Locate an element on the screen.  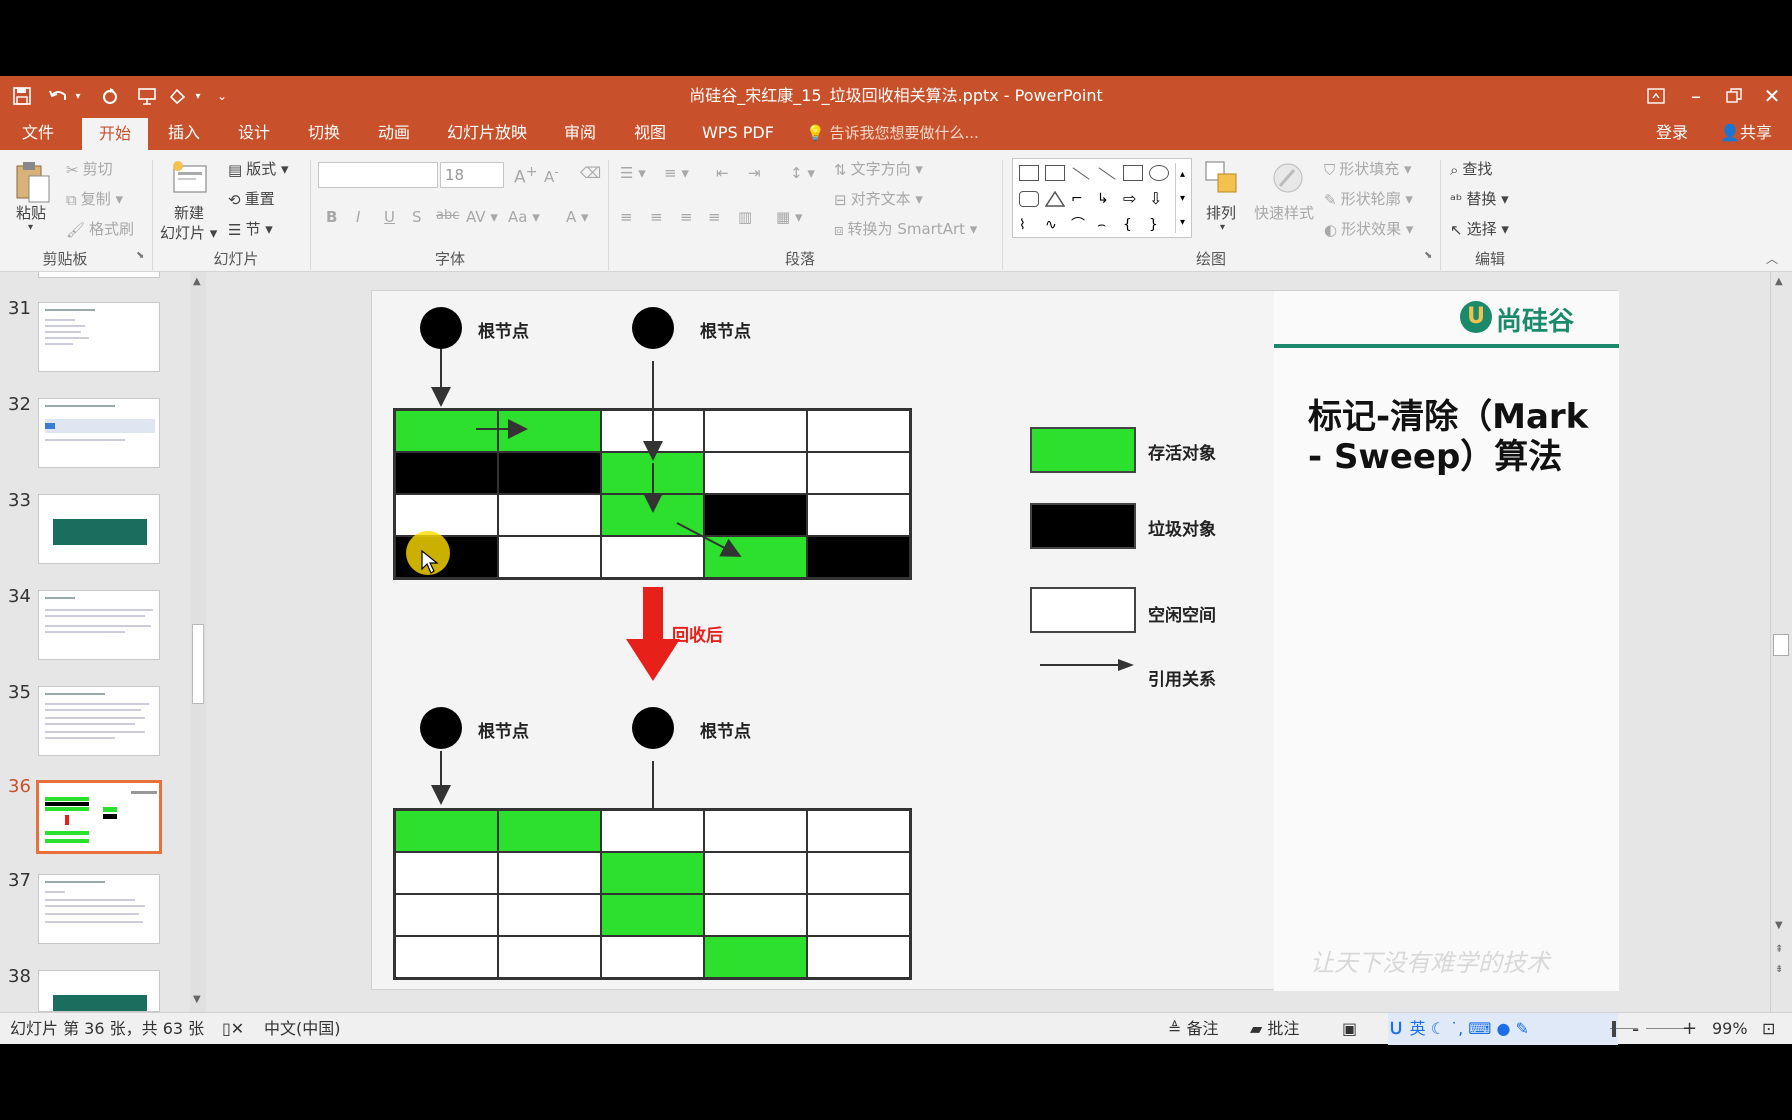
share-button: 👤共享 is located at coordinates (1746, 133).